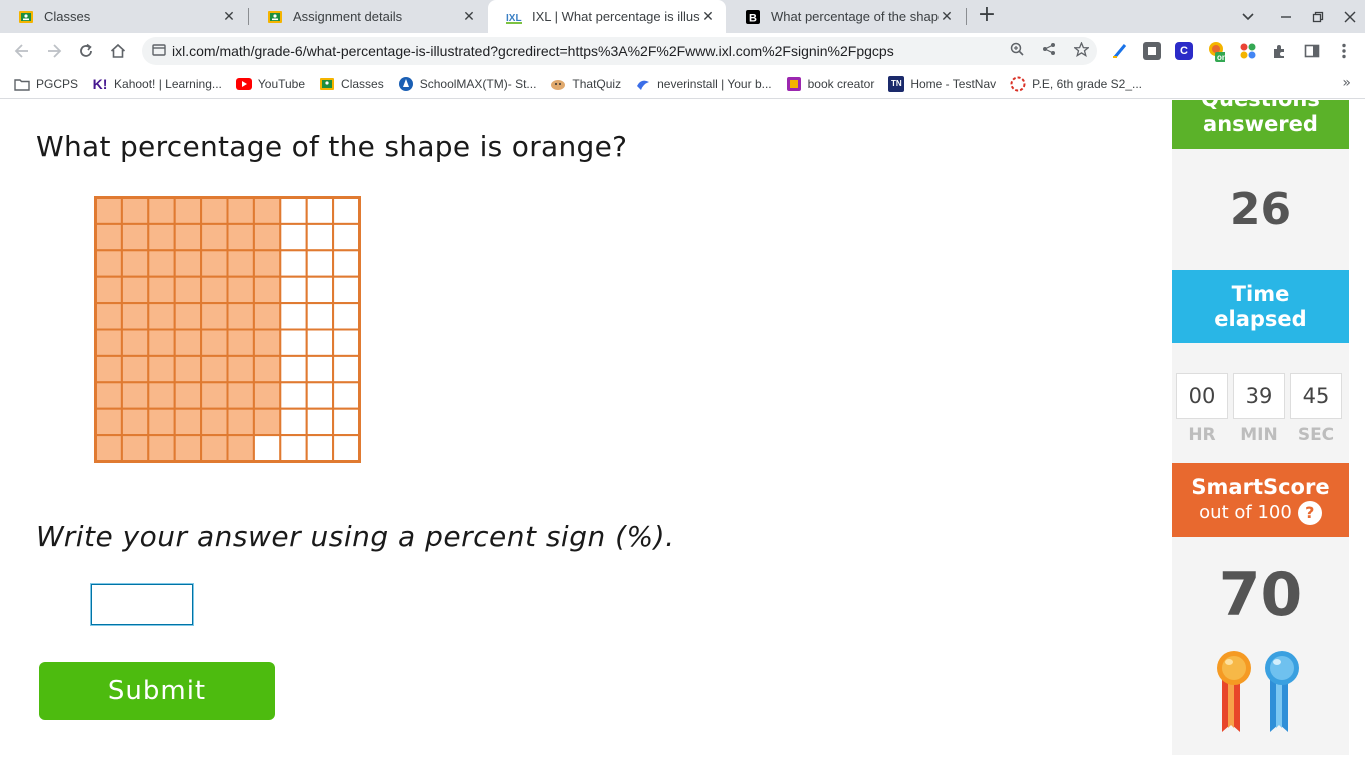 The height and width of the screenshot is (761, 1365). What do you see at coordinates (1280, 51) in the screenshot?
I see `extensions-puzzle-icon` at bounding box center [1280, 51].